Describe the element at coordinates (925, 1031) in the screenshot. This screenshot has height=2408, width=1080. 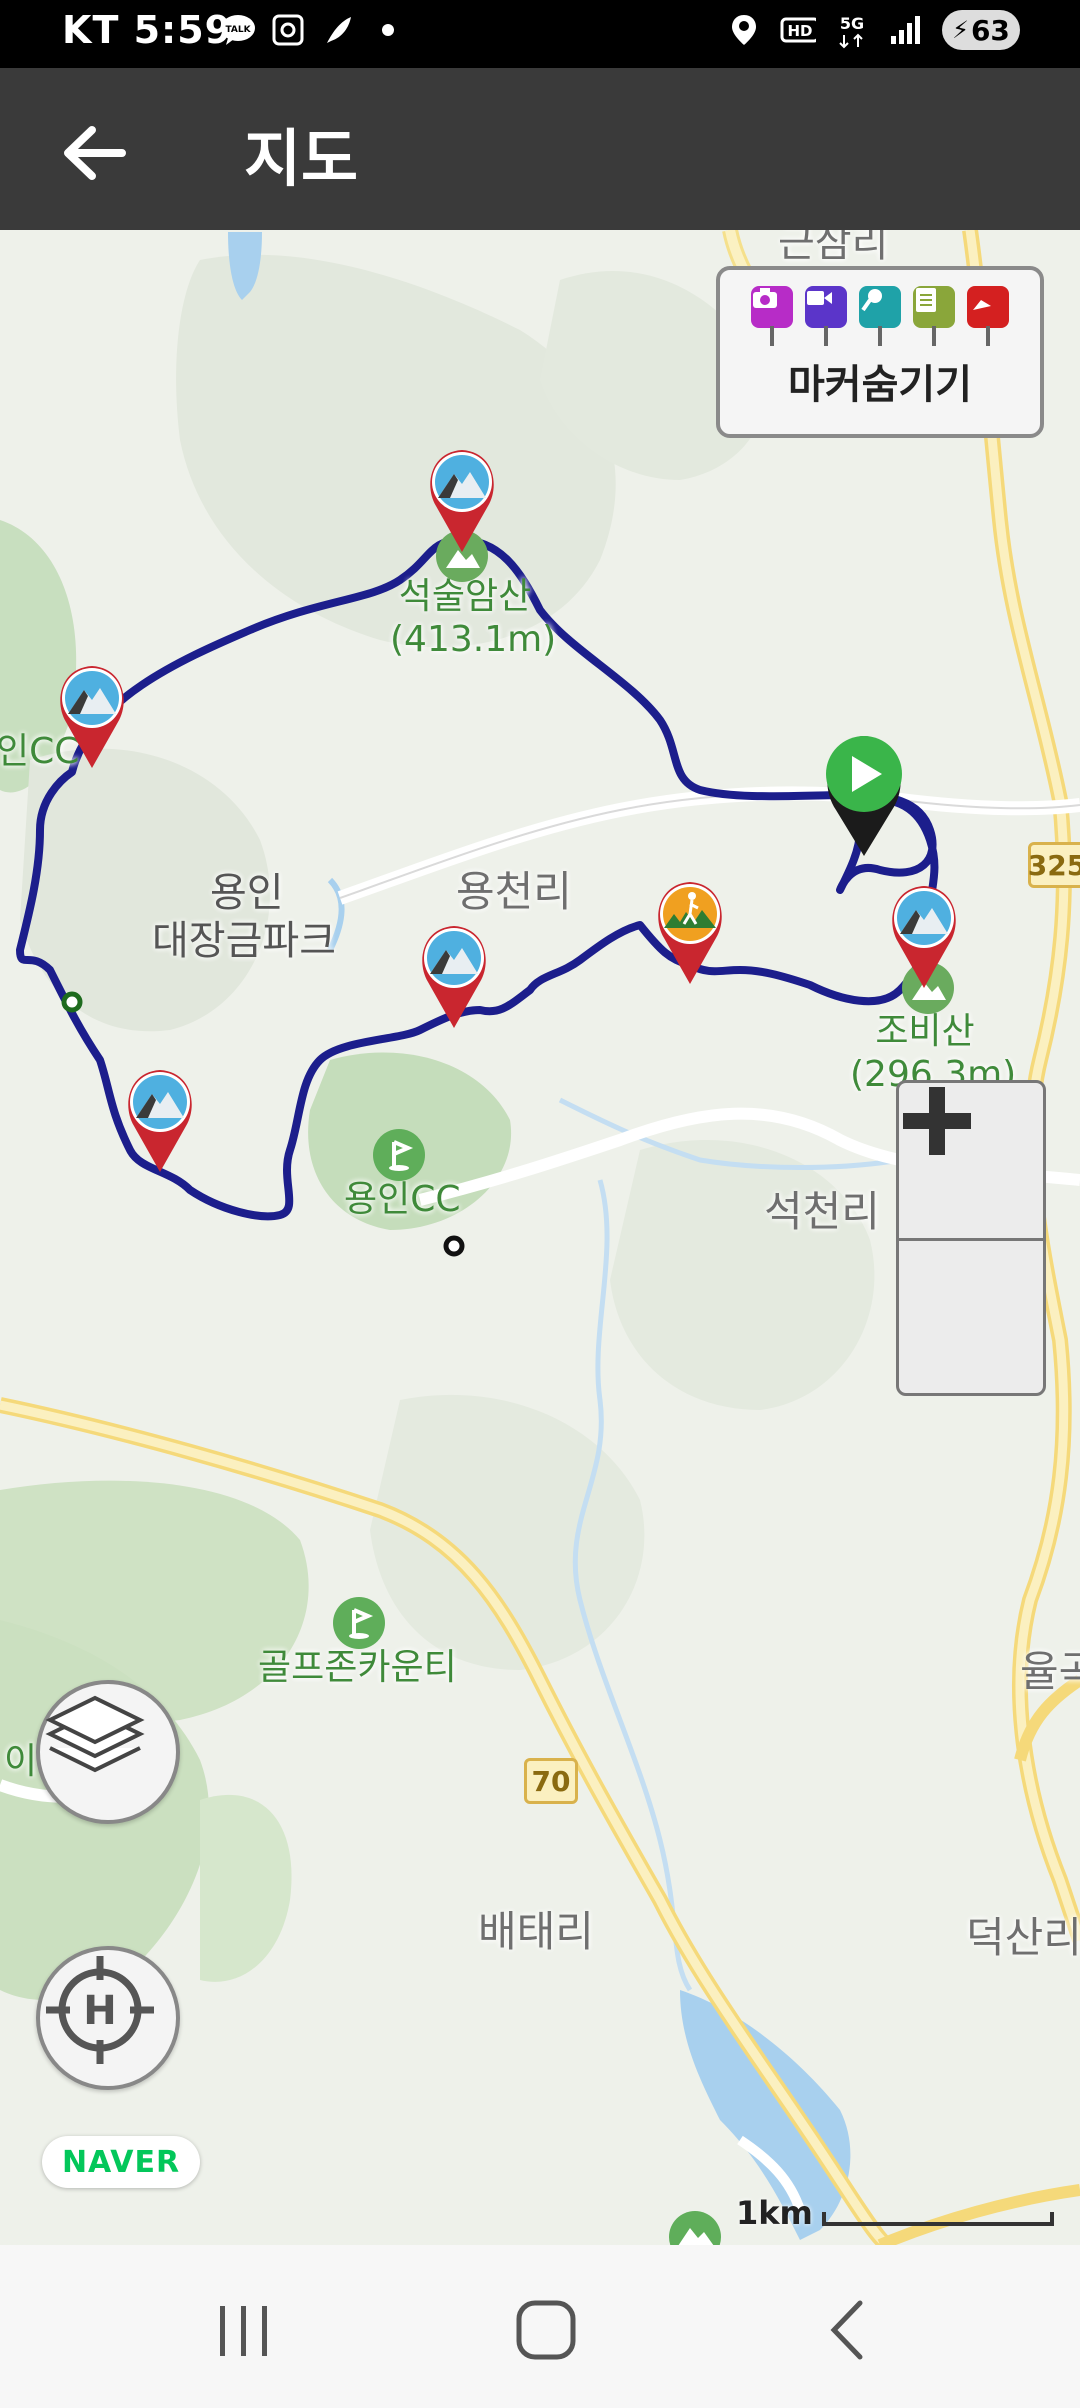
I see `poi-name: 조비산` at that location.